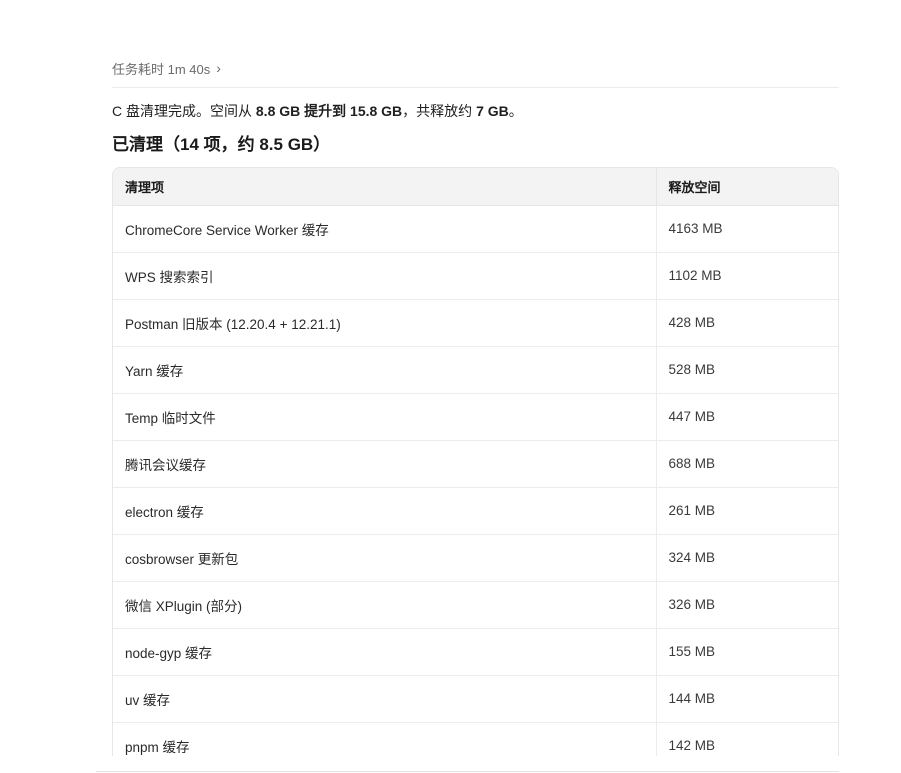  I want to click on table-row: uv 缓存 144 MB, so click(475, 699).